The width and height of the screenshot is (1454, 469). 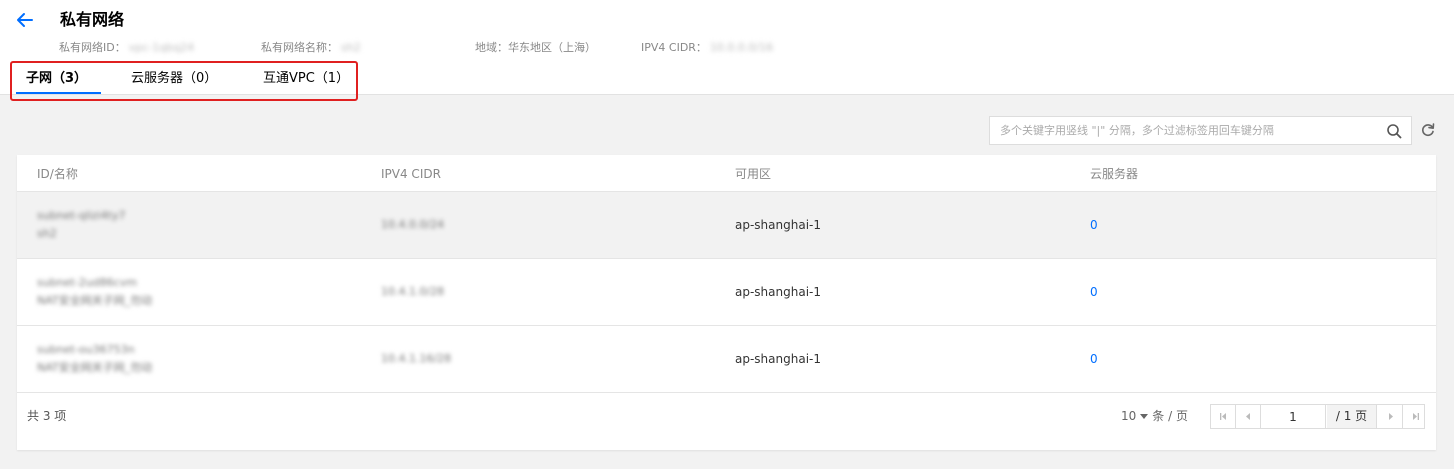 What do you see at coordinates (81, 216) in the screenshot?
I see `subnet-id: subnet-qlizi4ty7` at bounding box center [81, 216].